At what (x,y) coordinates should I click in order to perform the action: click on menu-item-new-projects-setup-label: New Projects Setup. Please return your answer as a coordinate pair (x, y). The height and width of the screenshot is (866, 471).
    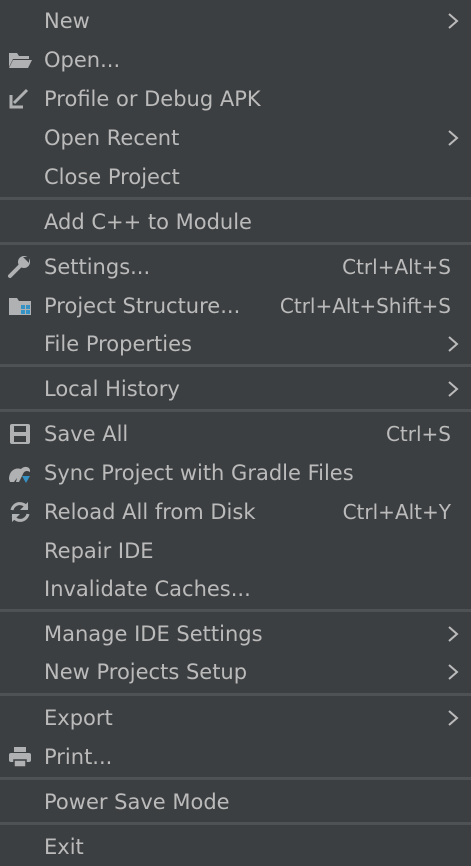
    Looking at the image, I should click on (146, 672).